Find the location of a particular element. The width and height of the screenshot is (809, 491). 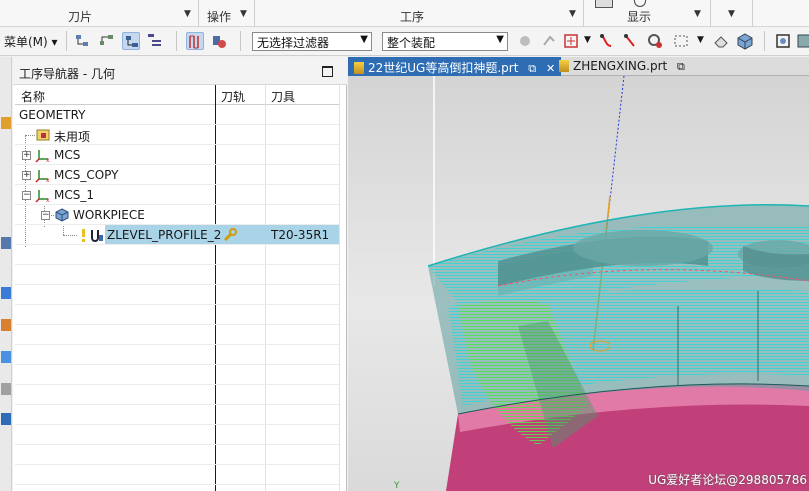

row-name: GEOMETRY is located at coordinates (52, 115).